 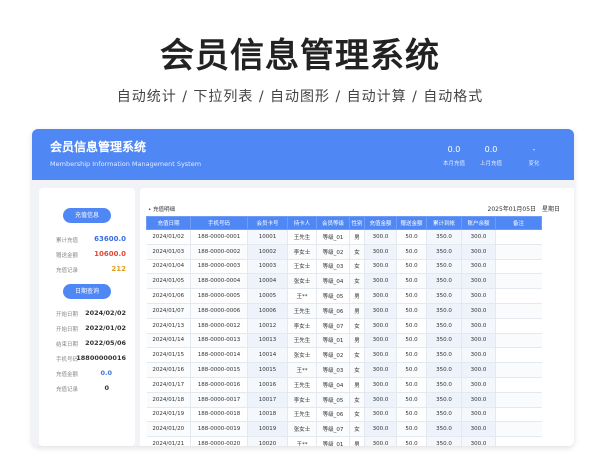 What do you see at coordinates (219, 237) in the screenshot?
I see `table-cell: 188-0000-0001` at bounding box center [219, 237].